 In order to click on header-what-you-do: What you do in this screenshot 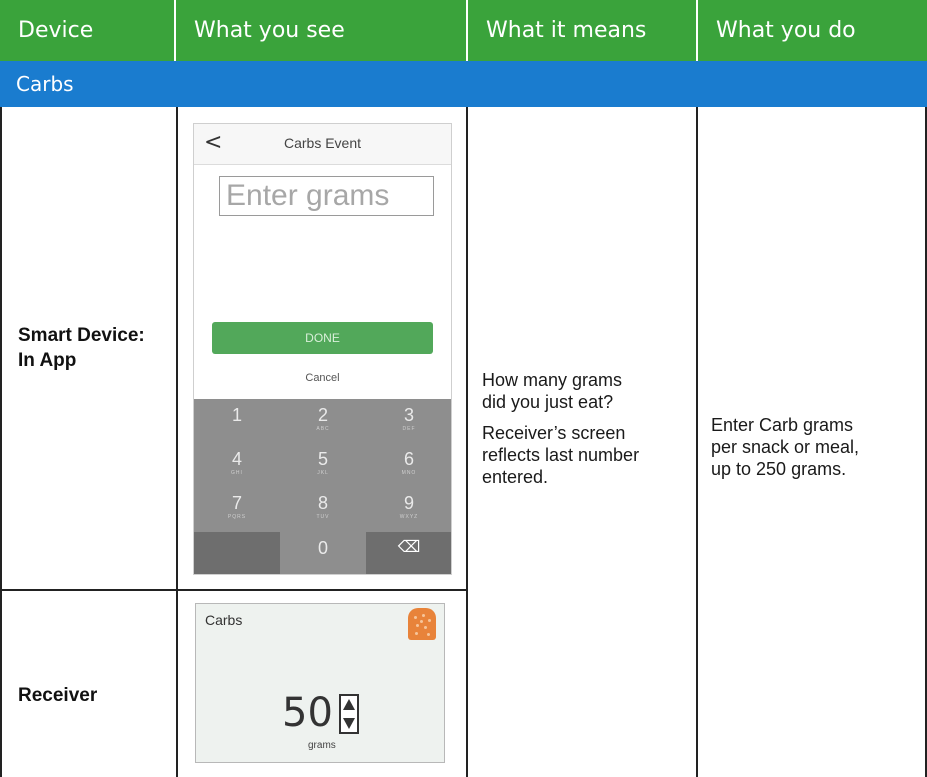, I will do `click(812, 30)`.